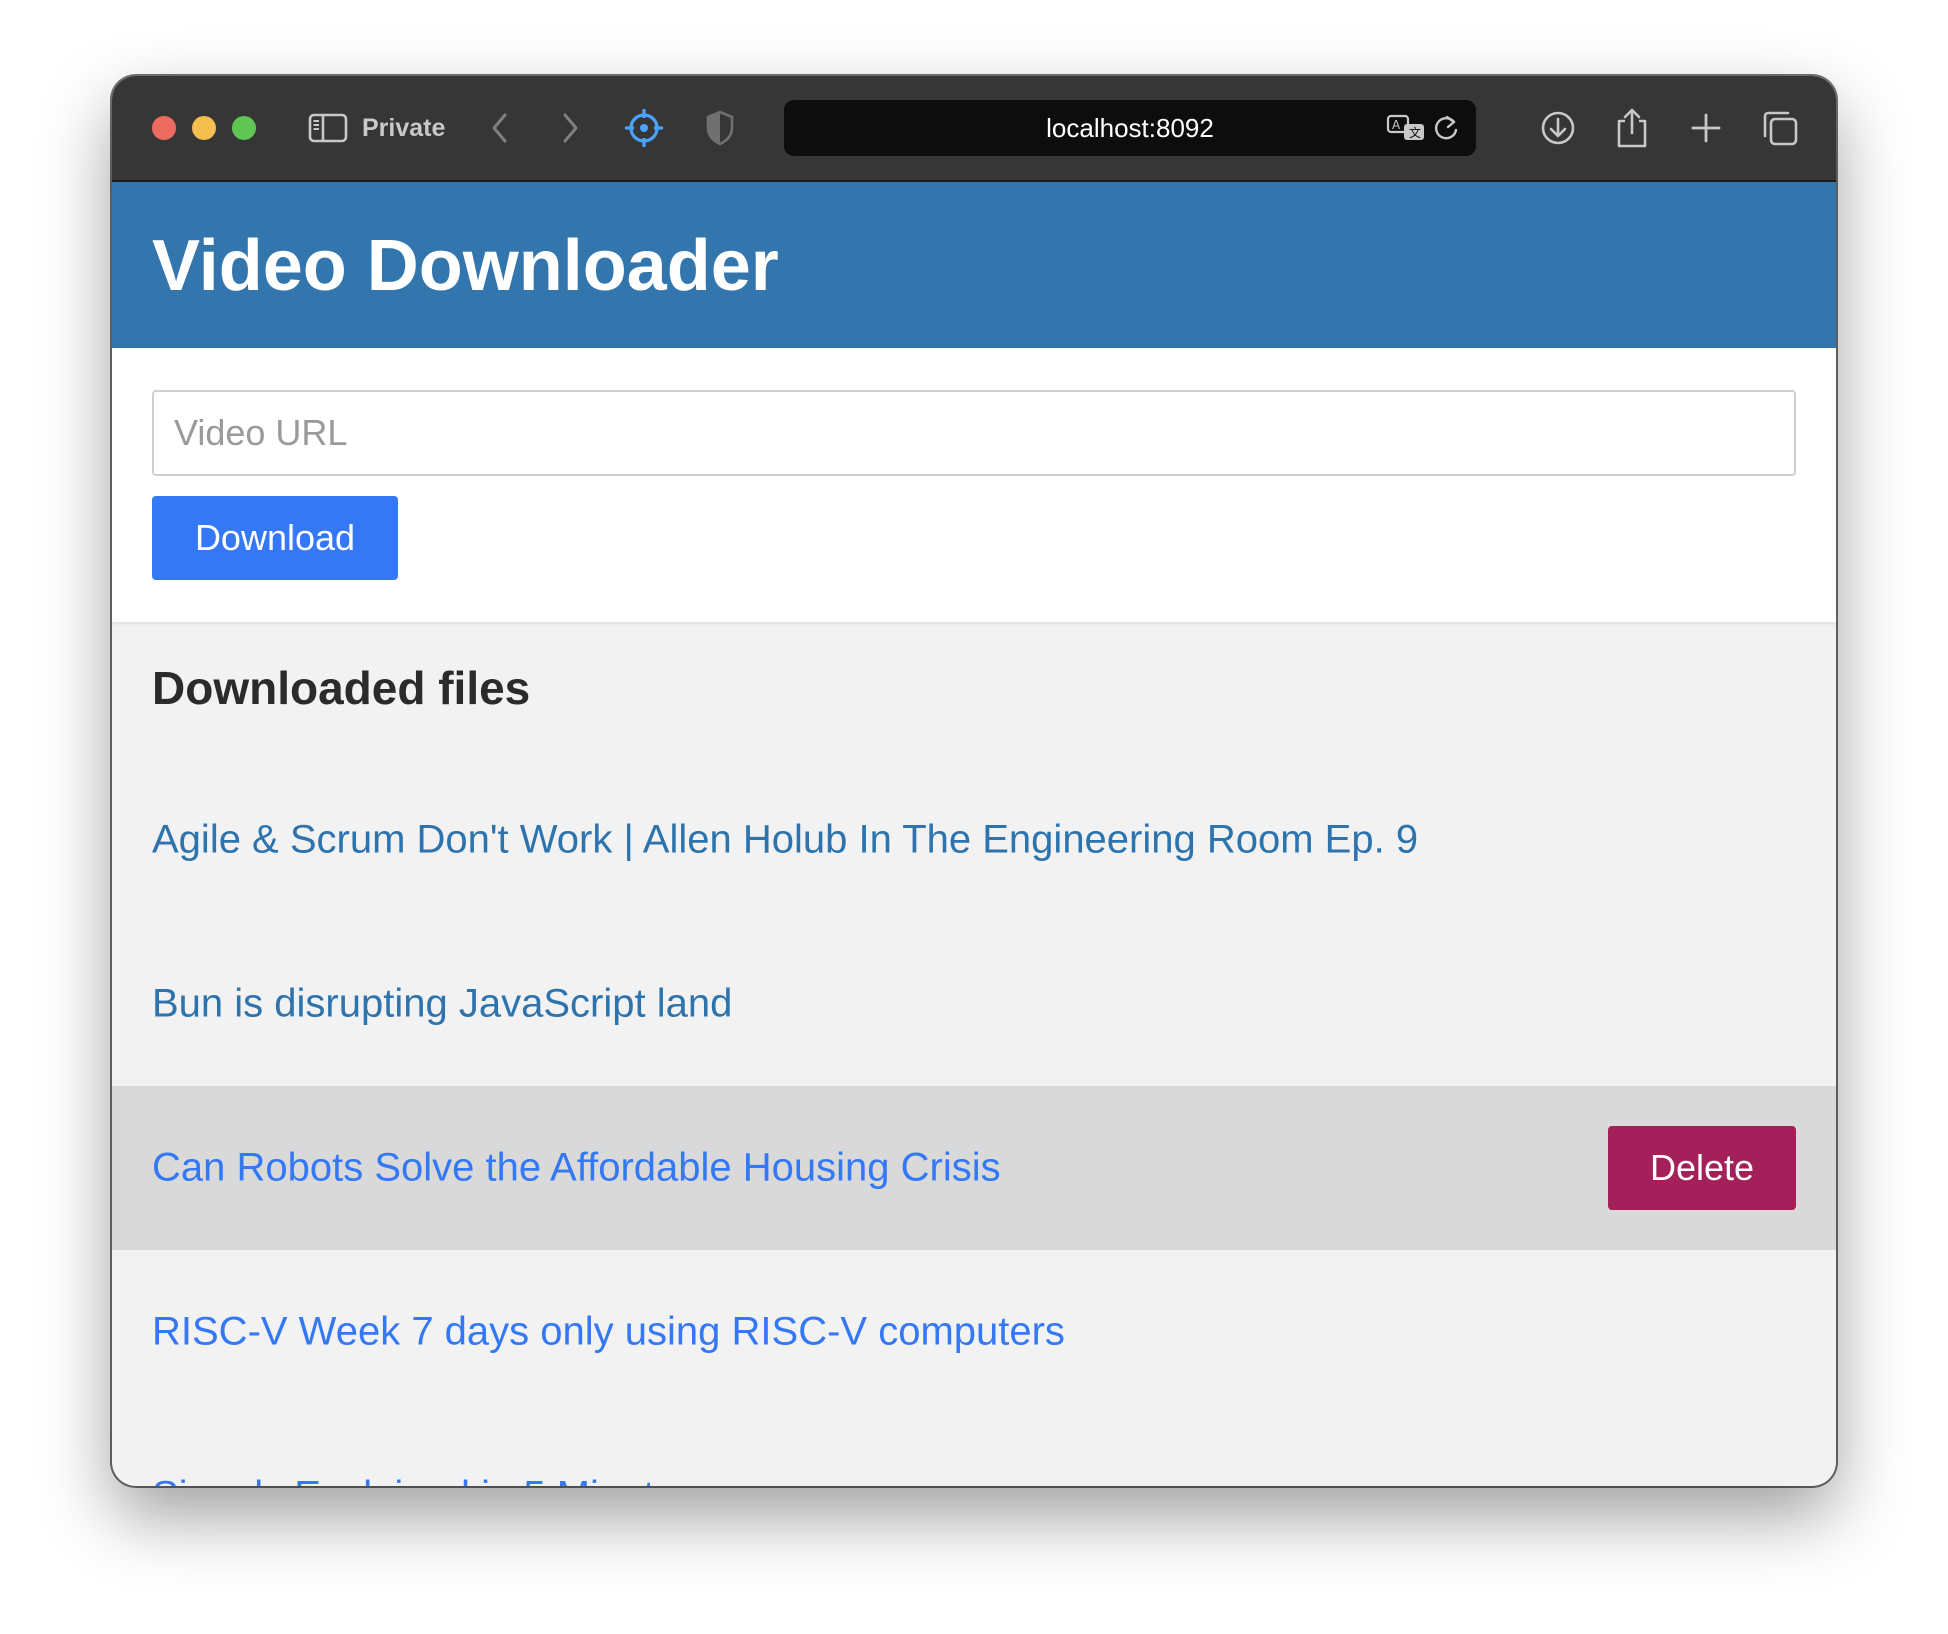  What do you see at coordinates (1415, 132) in the screenshot?
I see `svg-text: 文` at bounding box center [1415, 132].